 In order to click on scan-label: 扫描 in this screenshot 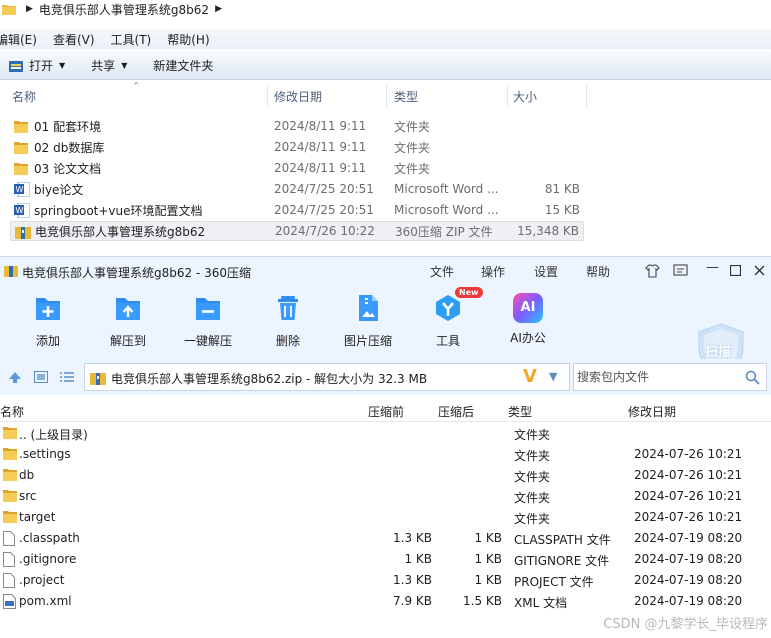, I will do `click(718, 352)`.